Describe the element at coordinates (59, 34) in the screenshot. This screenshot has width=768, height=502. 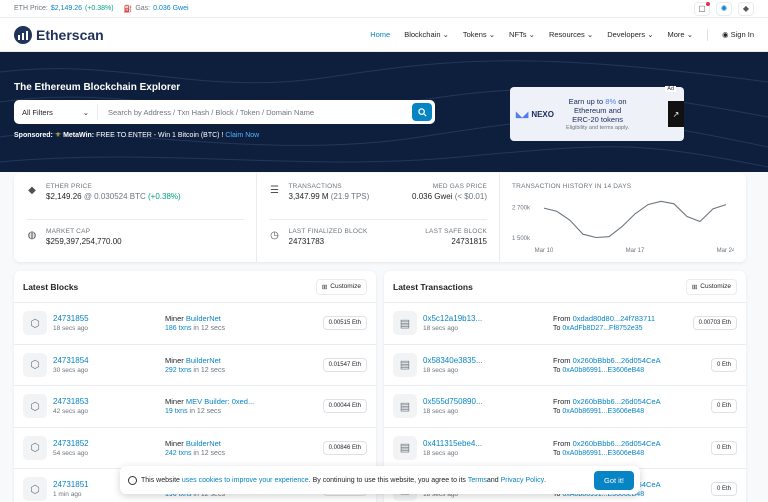
I see `etherscan-logo: Etherscan` at that location.